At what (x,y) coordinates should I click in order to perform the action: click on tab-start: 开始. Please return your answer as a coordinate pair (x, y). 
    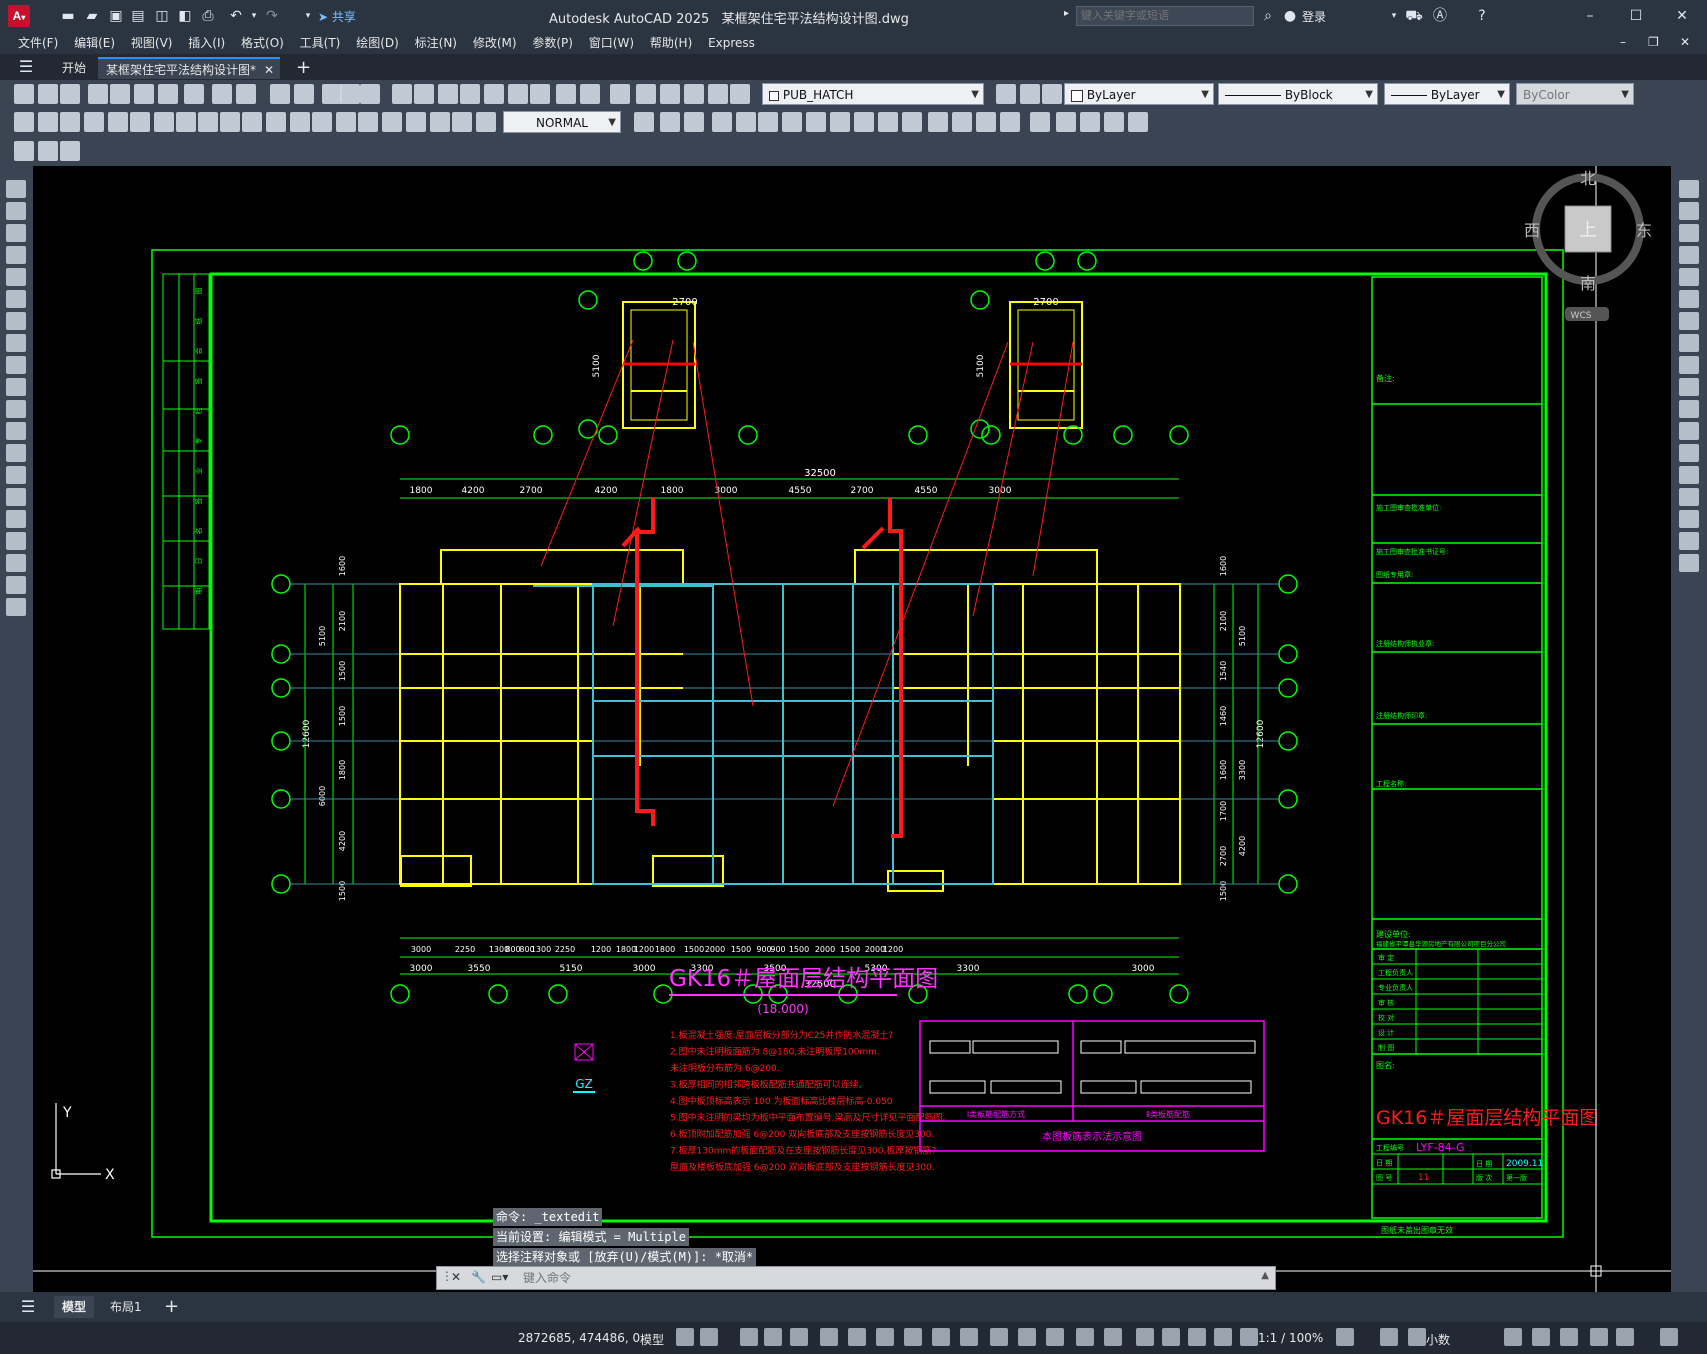
    Looking at the image, I should click on (74, 68).